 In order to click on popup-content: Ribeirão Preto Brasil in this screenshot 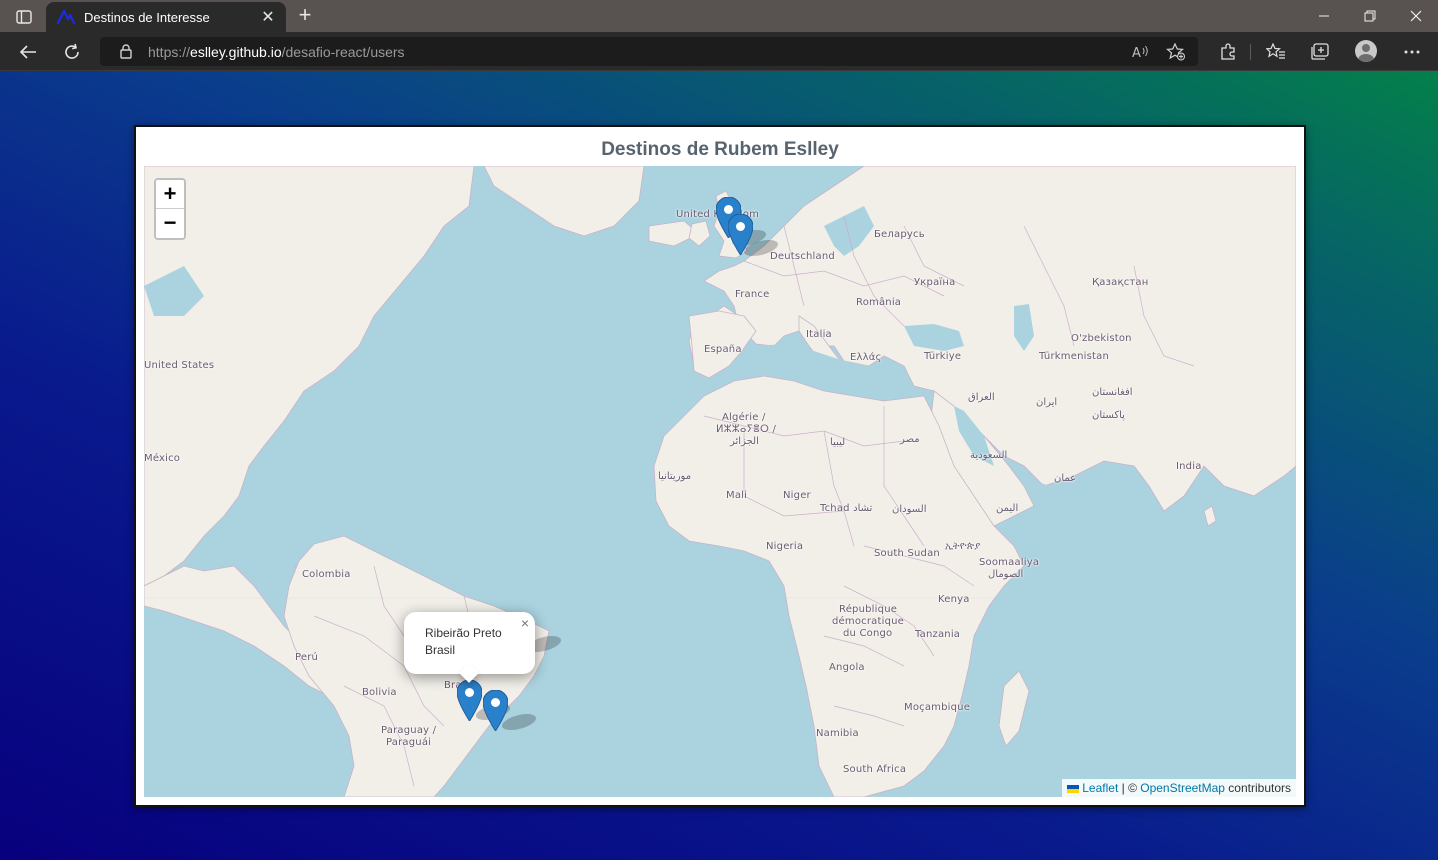, I will do `click(463, 642)`.